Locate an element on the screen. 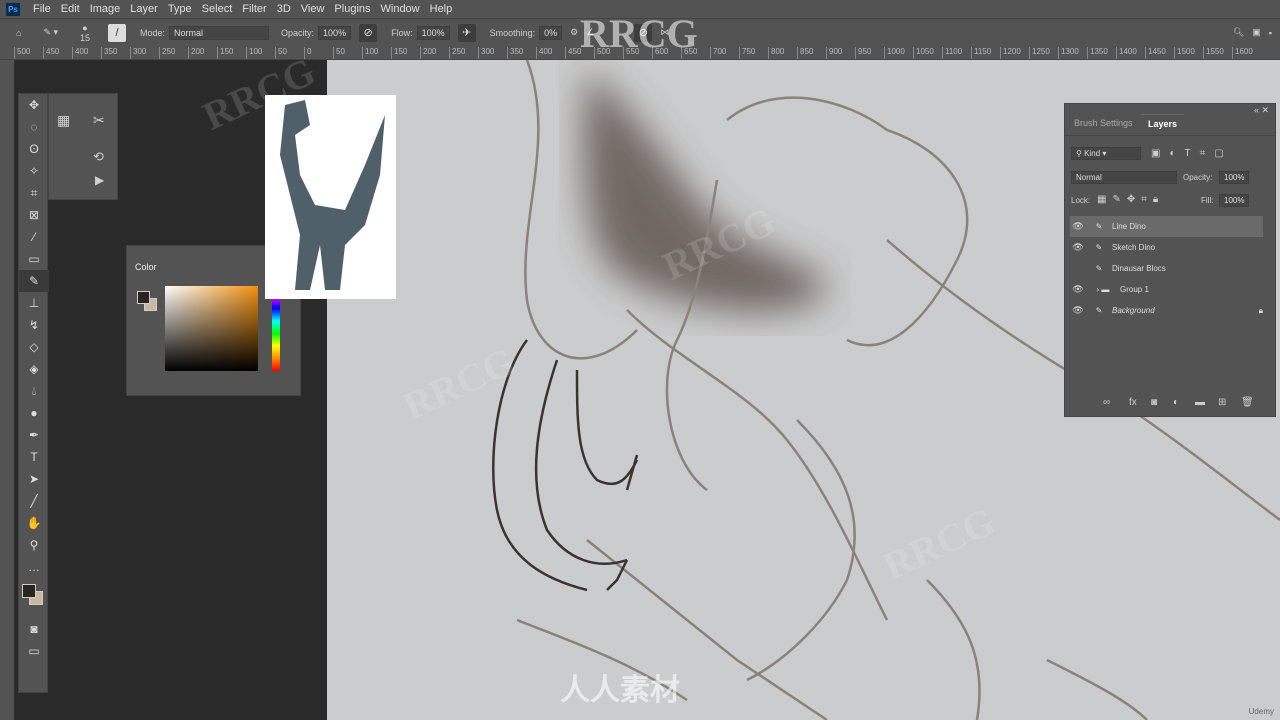 The height and width of the screenshot is (720, 1280). magic-wand-tool-icon: ✧ is located at coordinates (34, 171).